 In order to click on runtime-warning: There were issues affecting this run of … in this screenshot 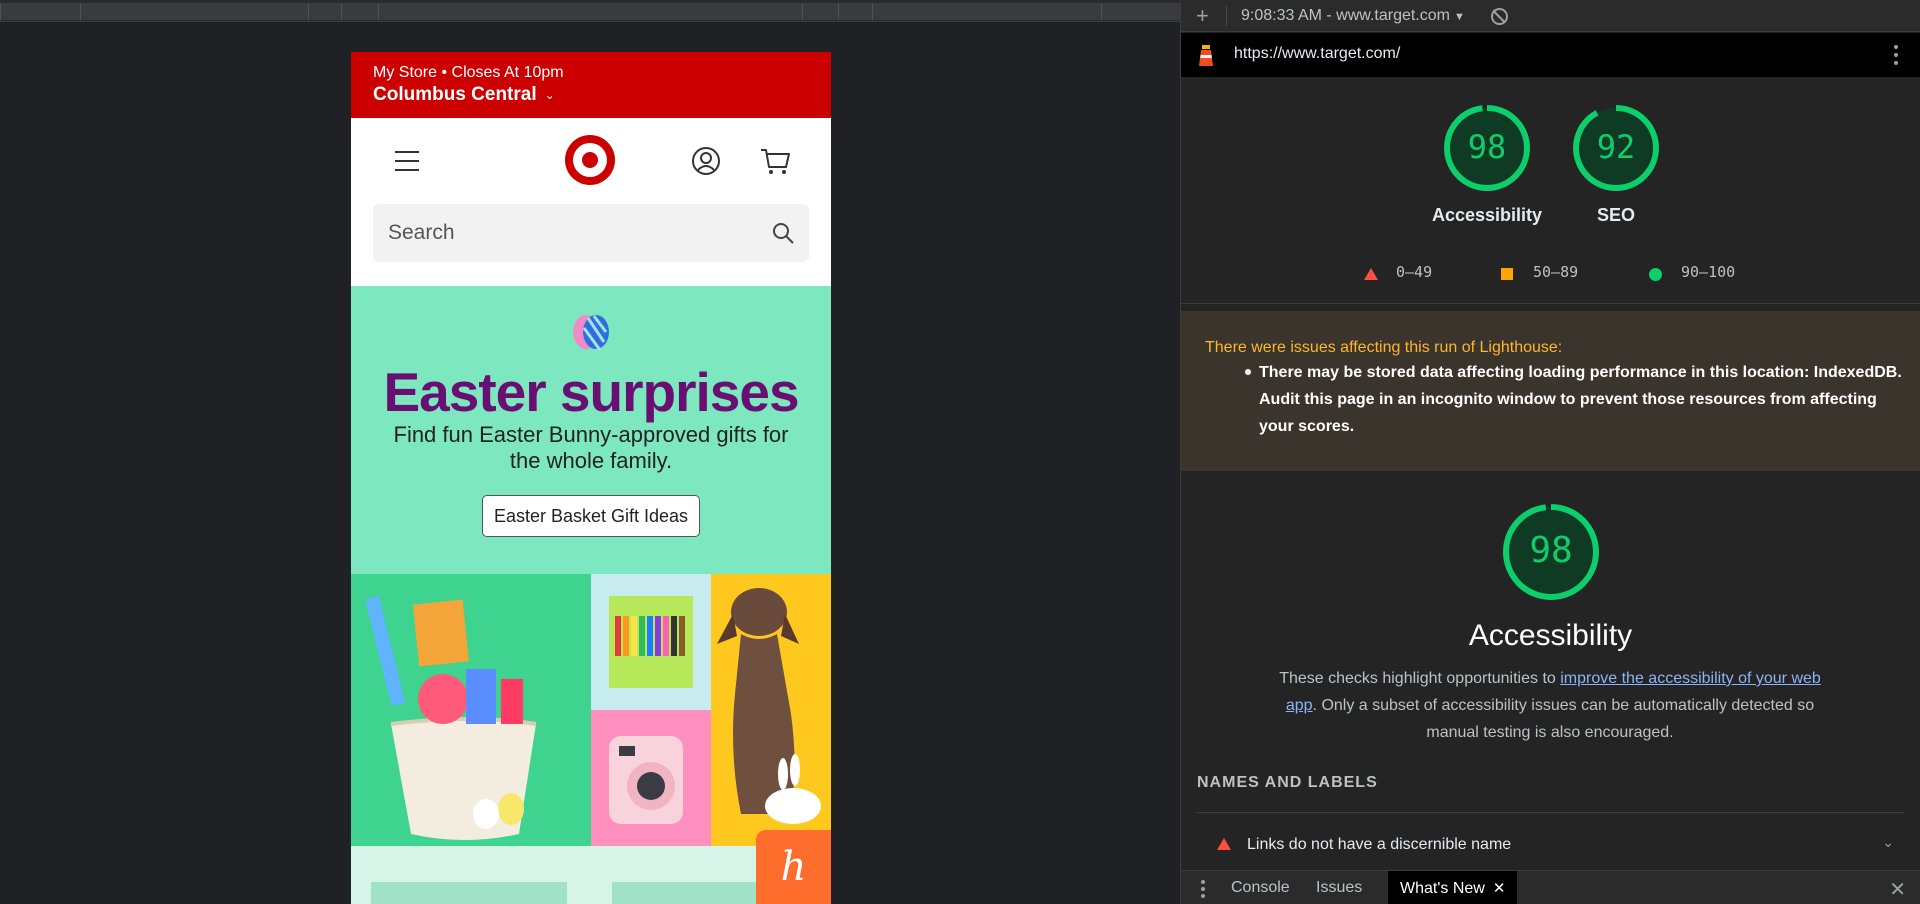, I will do `click(1550, 391)`.